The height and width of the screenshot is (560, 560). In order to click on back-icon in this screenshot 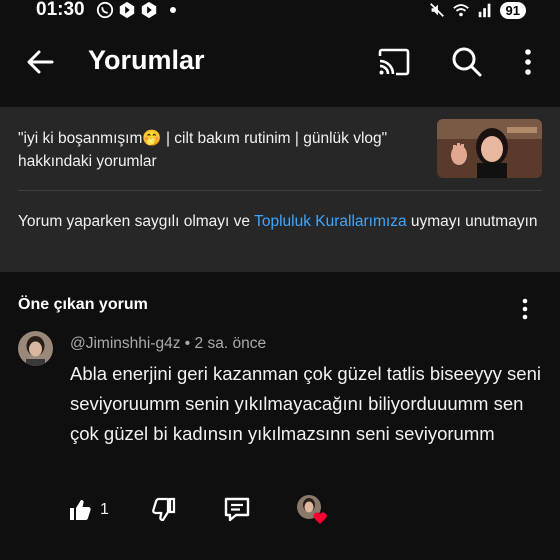, I will do `click(40, 62)`.